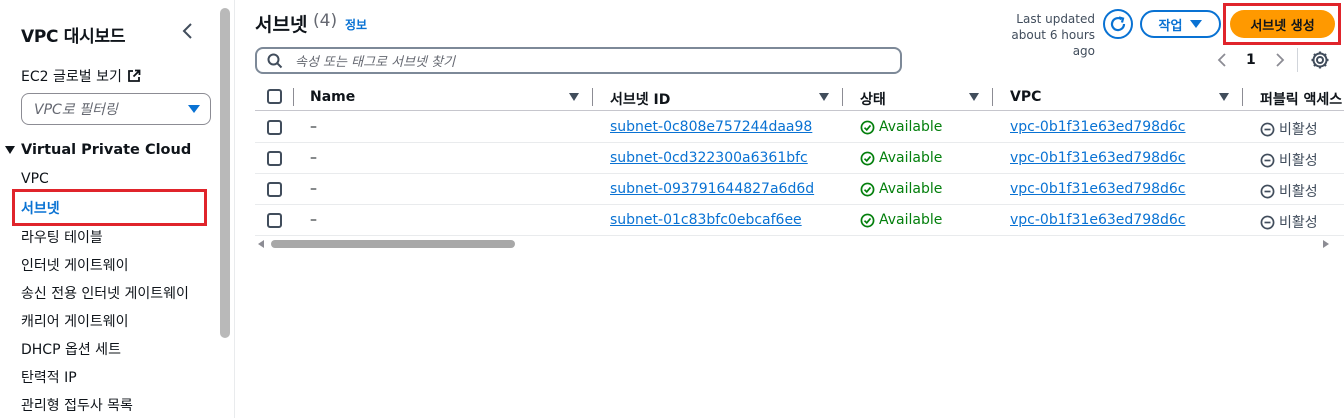  What do you see at coordinates (105, 293) in the screenshot?
I see `sidebar-item-egress-only-gateways: 송신 전용 인터넷 게이트웨이` at bounding box center [105, 293].